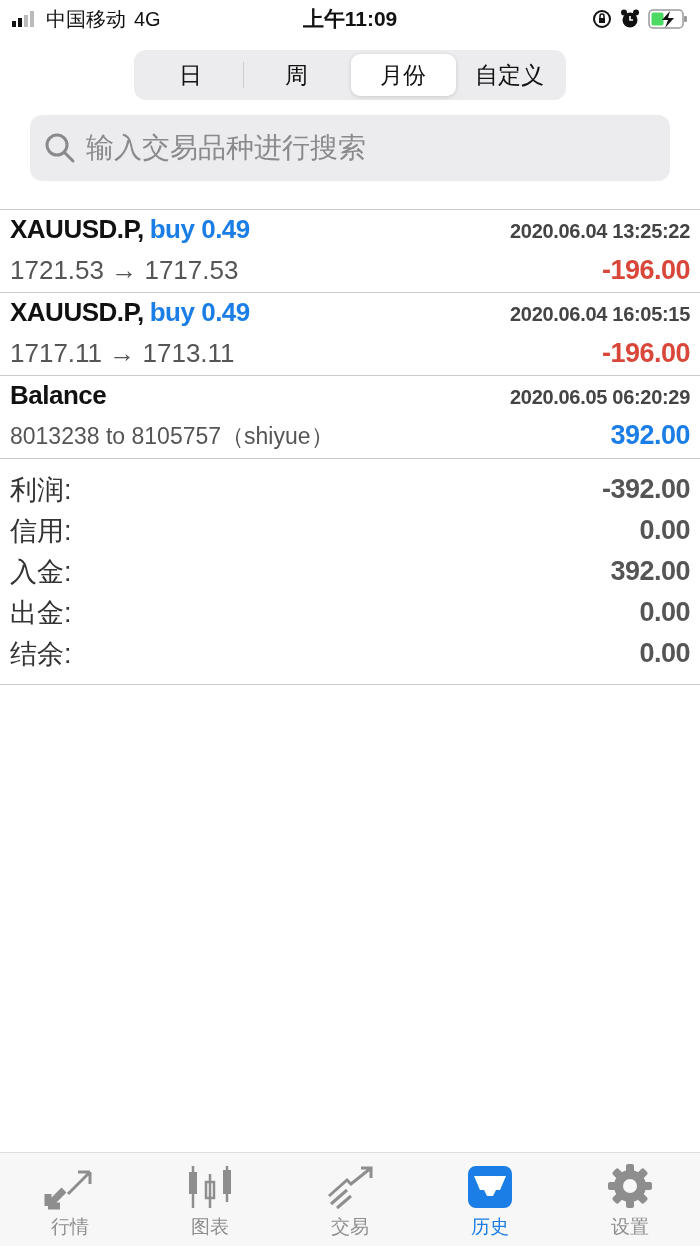 The image size is (700, 1246). What do you see at coordinates (210, 1187) in the screenshot?
I see `candlestick-icon` at bounding box center [210, 1187].